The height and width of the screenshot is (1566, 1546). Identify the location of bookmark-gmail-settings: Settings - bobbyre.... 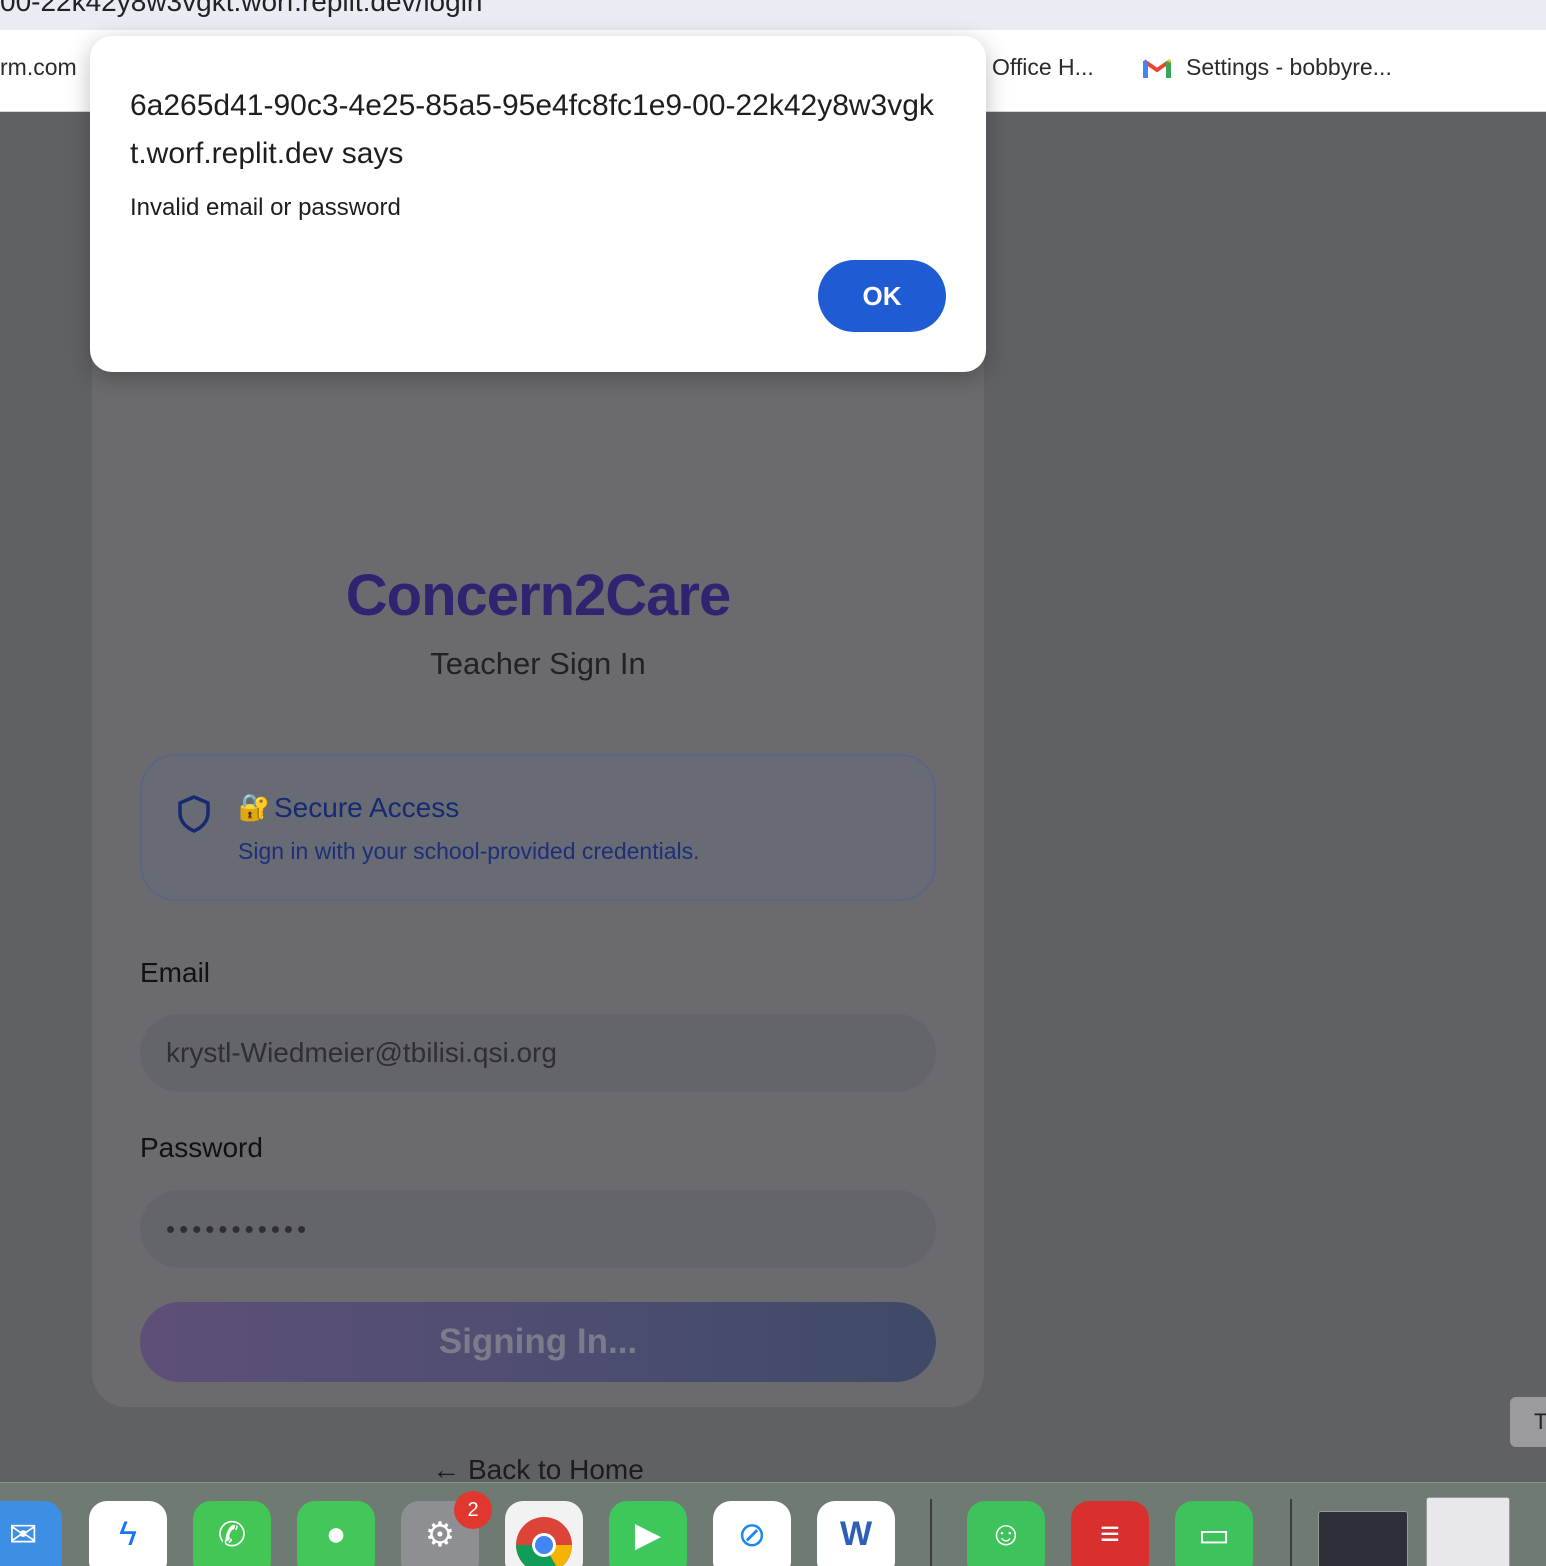
(1267, 67).